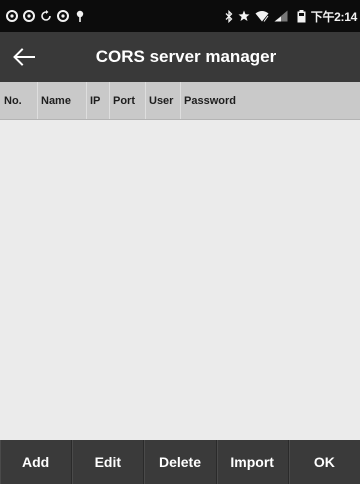  What do you see at coordinates (19, 100) in the screenshot?
I see `column-header-no: No.` at bounding box center [19, 100].